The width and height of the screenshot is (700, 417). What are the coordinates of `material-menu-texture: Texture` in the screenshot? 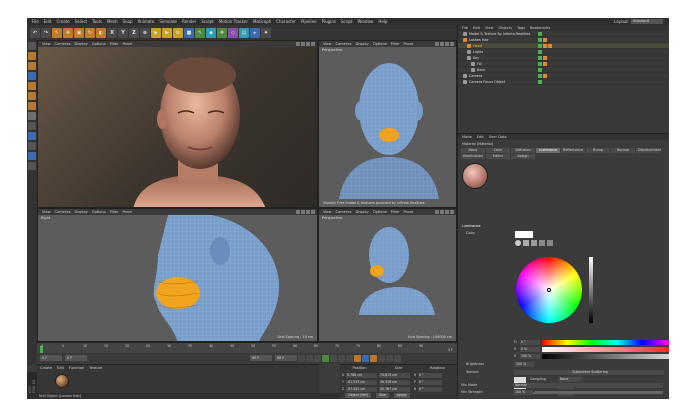 It's located at (95, 368).